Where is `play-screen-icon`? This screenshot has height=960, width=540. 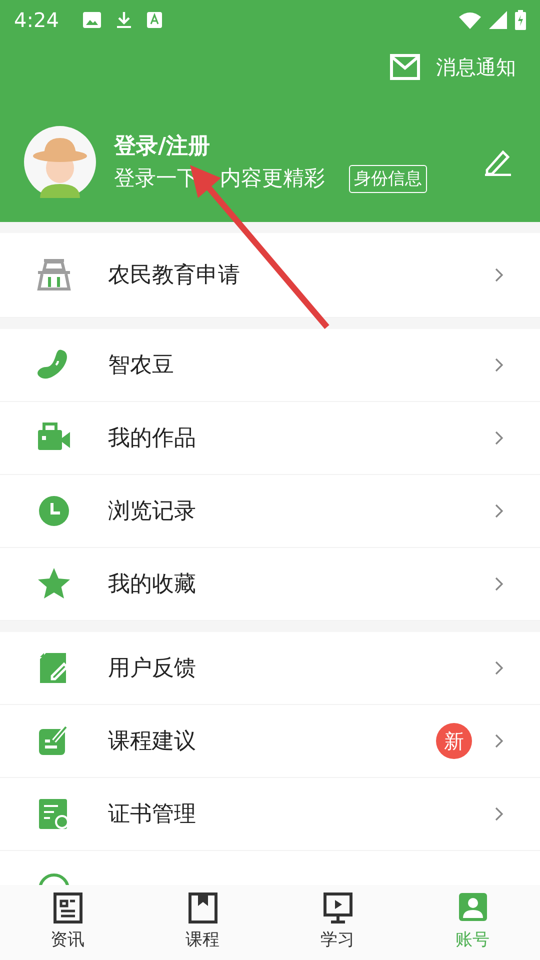 play-screen-icon is located at coordinates (337, 908).